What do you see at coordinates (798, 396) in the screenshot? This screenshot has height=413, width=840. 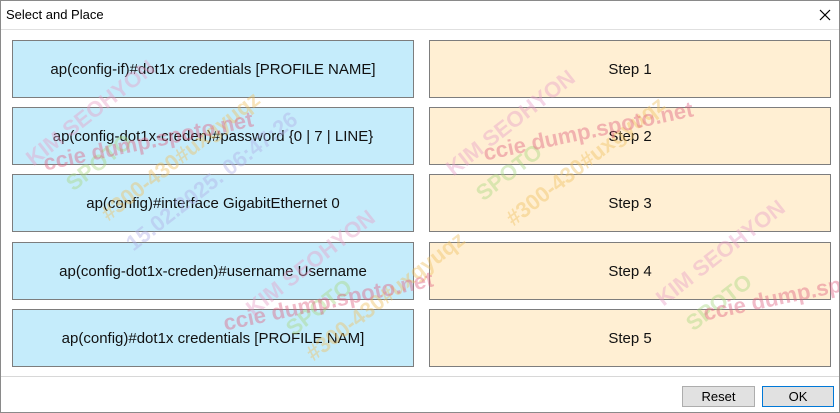 I see `ok-button: OK` at bounding box center [798, 396].